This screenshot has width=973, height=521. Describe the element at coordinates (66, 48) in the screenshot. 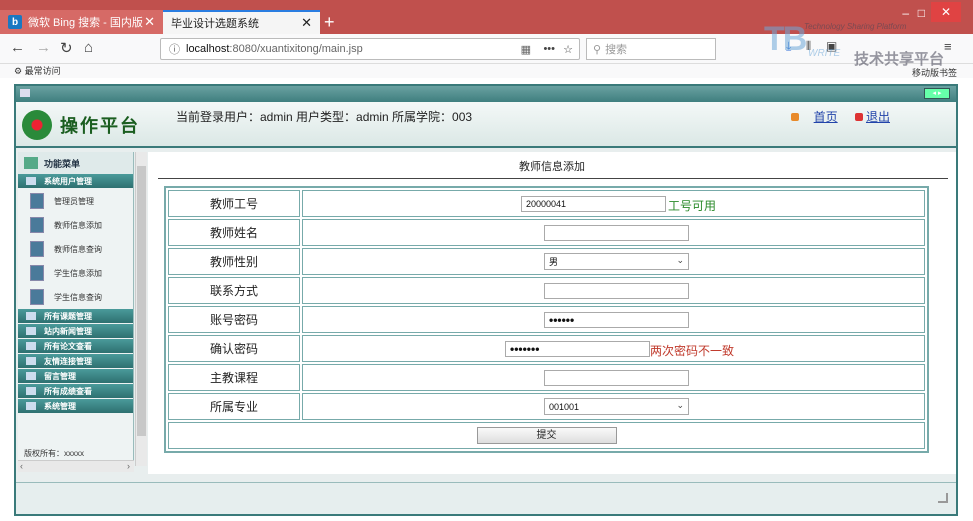

I see `reload-icon: ↻` at that location.